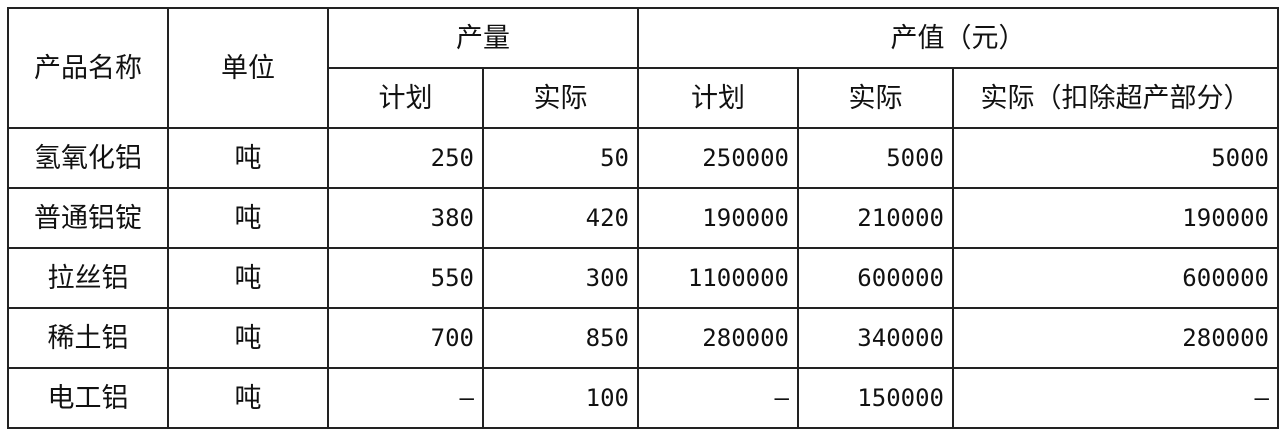  What do you see at coordinates (875, 218) in the screenshot?
I see `cell-val-actual: 210000` at bounding box center [875, 218].